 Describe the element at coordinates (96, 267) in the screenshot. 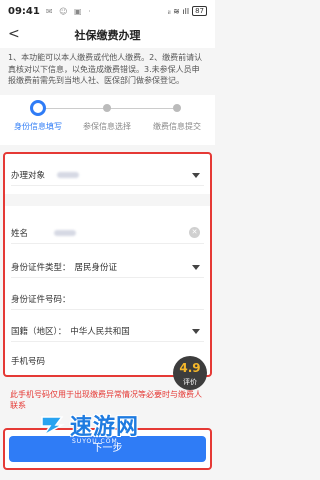

I see `field-value: 居民身份证` at that location.